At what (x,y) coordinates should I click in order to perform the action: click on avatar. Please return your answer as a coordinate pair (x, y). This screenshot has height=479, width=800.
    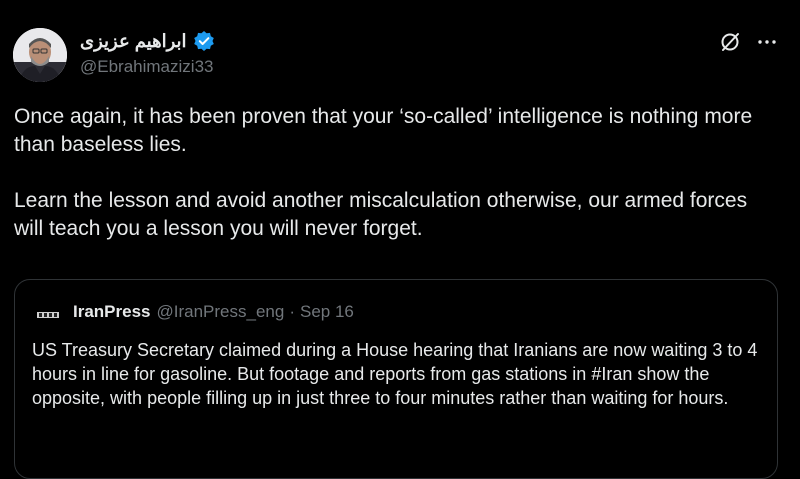
    Looking at the image, I should click on (40, 55).